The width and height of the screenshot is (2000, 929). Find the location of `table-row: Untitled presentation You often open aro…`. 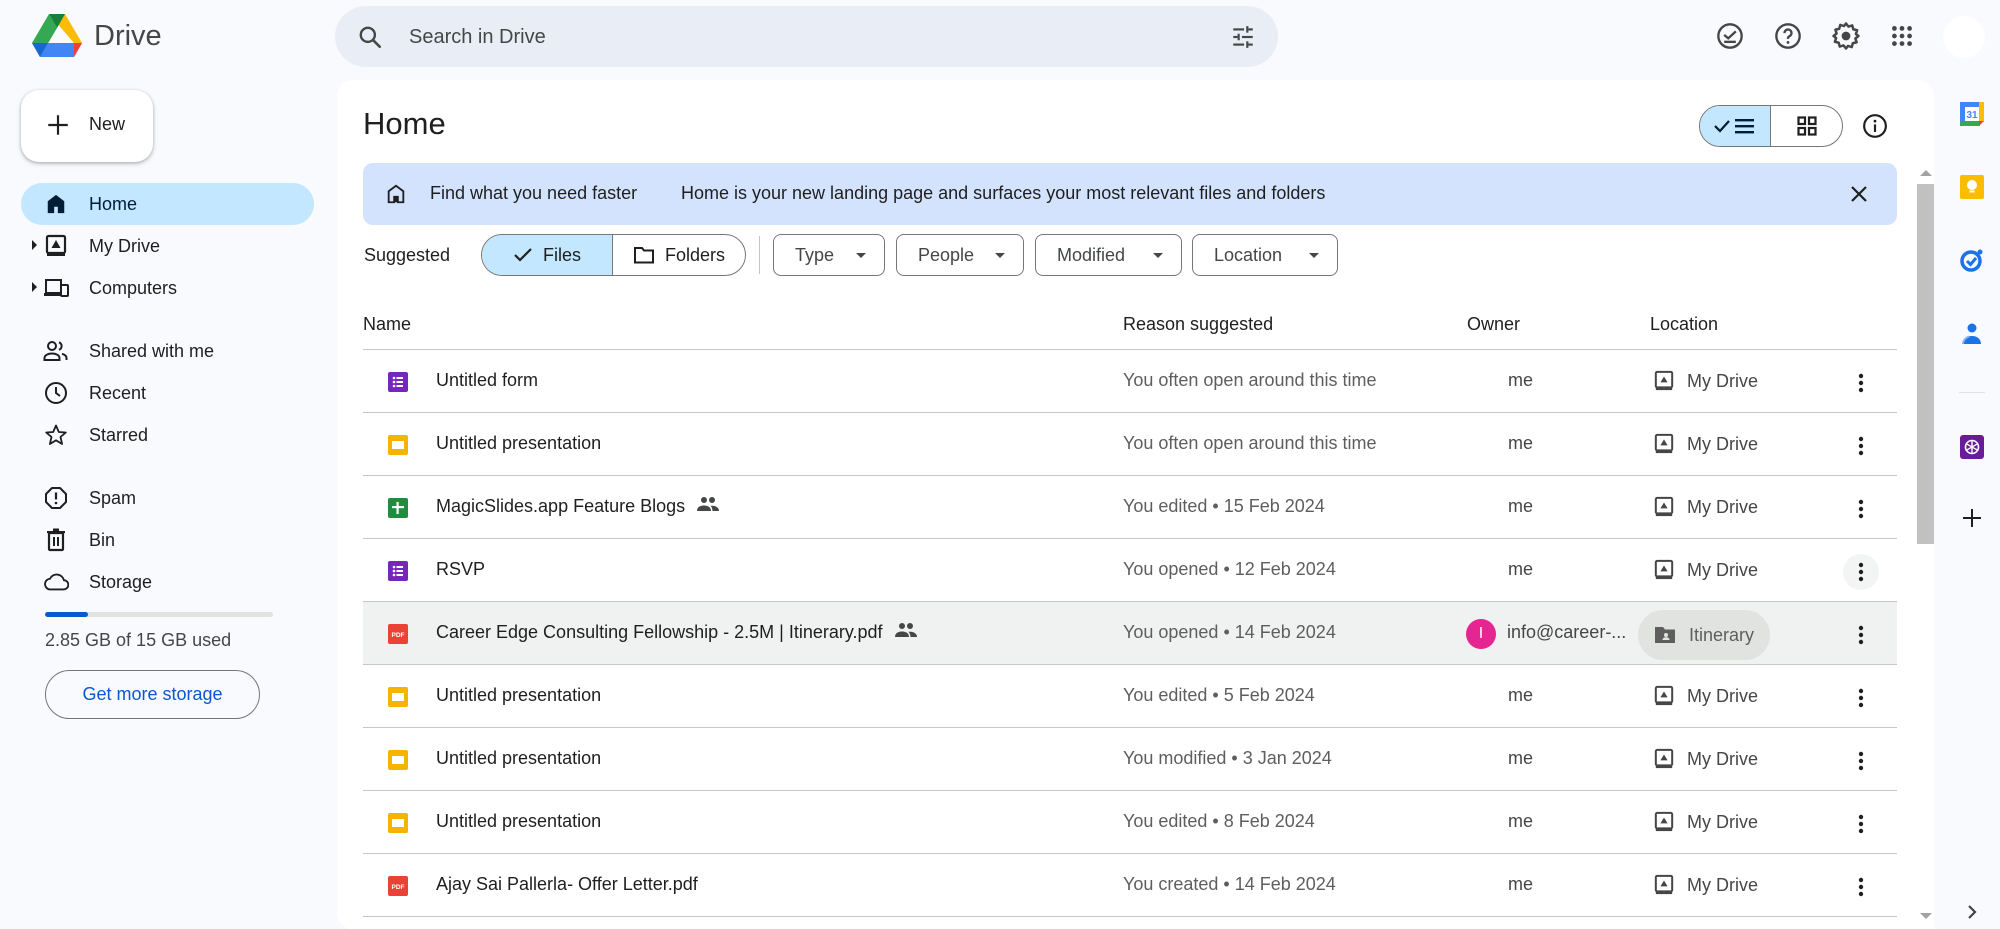

table-row: Untitled presentation You often open aro… is located at coordinates (1130, 444).